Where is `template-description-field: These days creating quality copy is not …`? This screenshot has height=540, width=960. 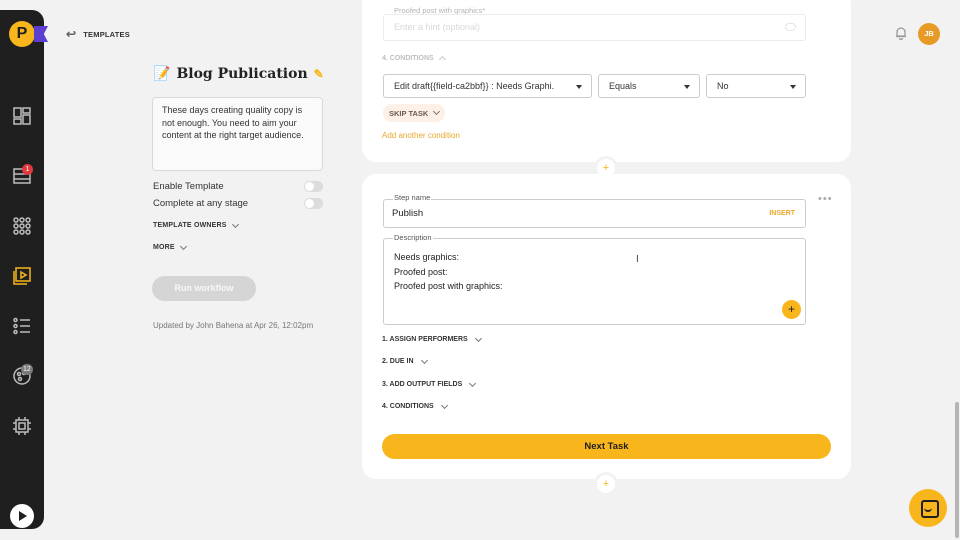 template-description-field: These days creating quality copy is not … is located at coordinates (237, 134).